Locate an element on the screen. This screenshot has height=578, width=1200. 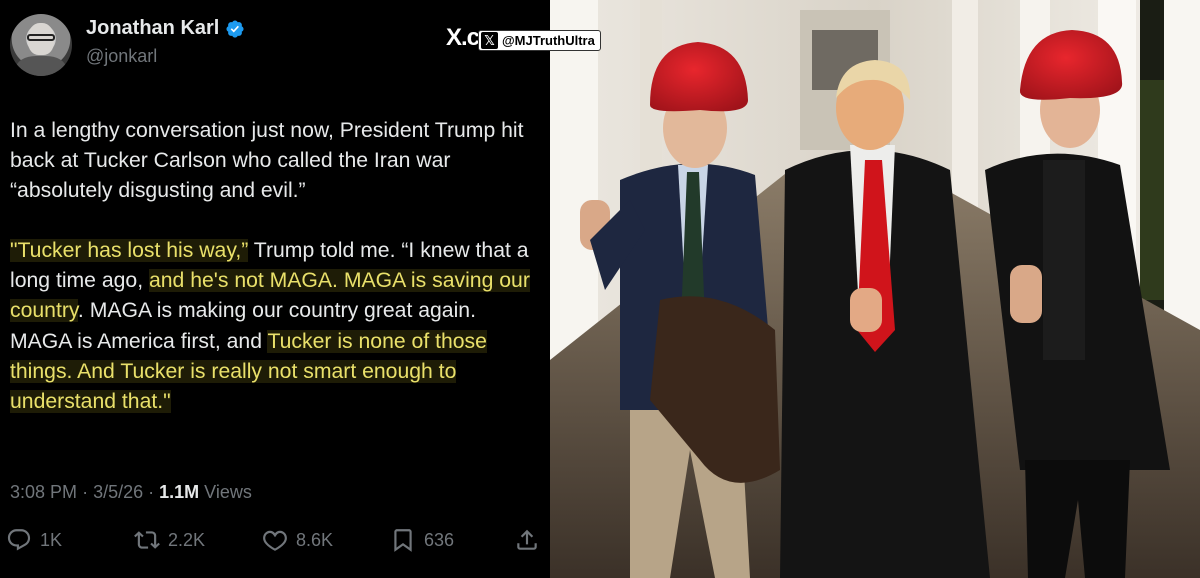
center-man-thumb is located at coordinates (866, 310).